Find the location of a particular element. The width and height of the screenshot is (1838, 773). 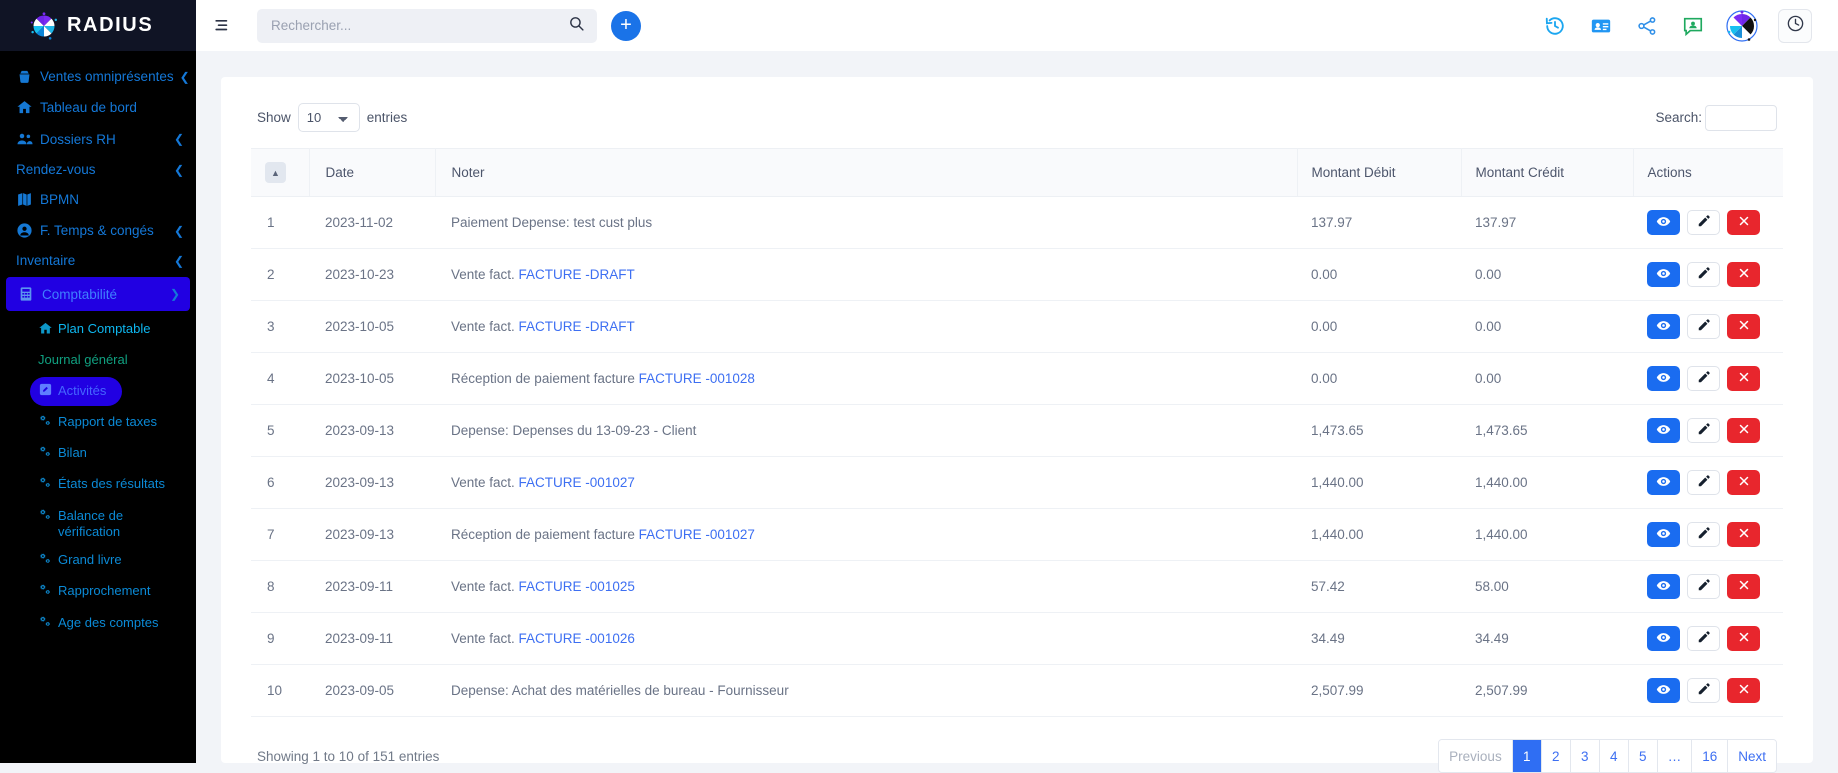

sidebar-subitem-label: Rapport de taxes is located at coordinates (108, 421).